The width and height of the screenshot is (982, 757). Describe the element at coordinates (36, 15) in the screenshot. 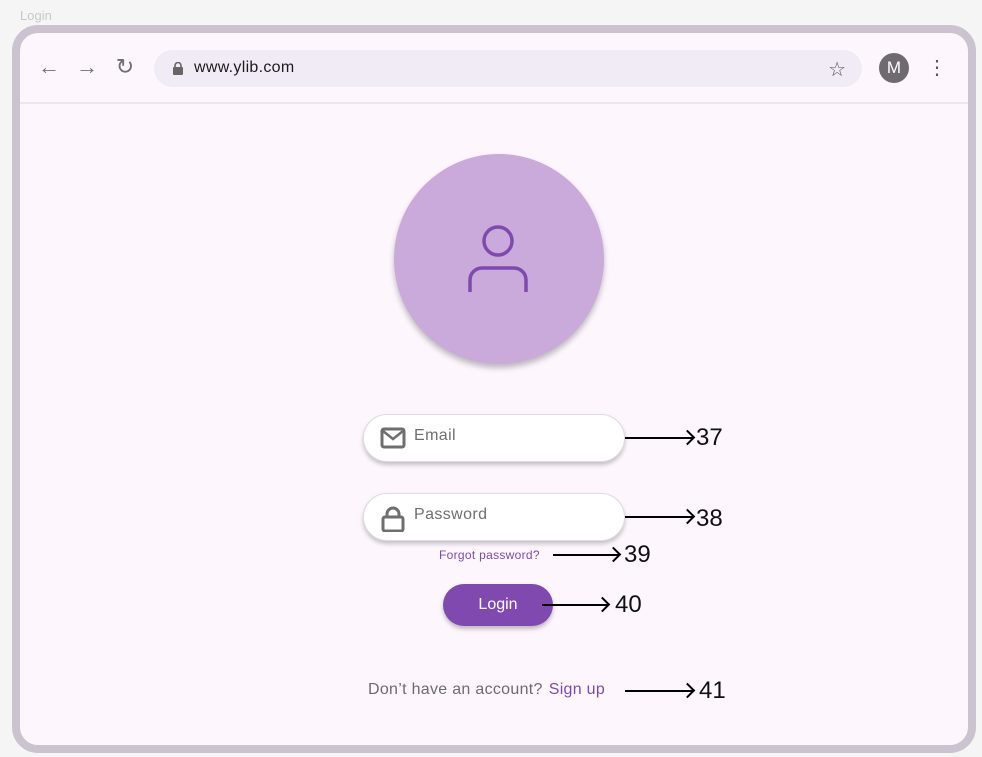

I see `window-title: Login` at that location.